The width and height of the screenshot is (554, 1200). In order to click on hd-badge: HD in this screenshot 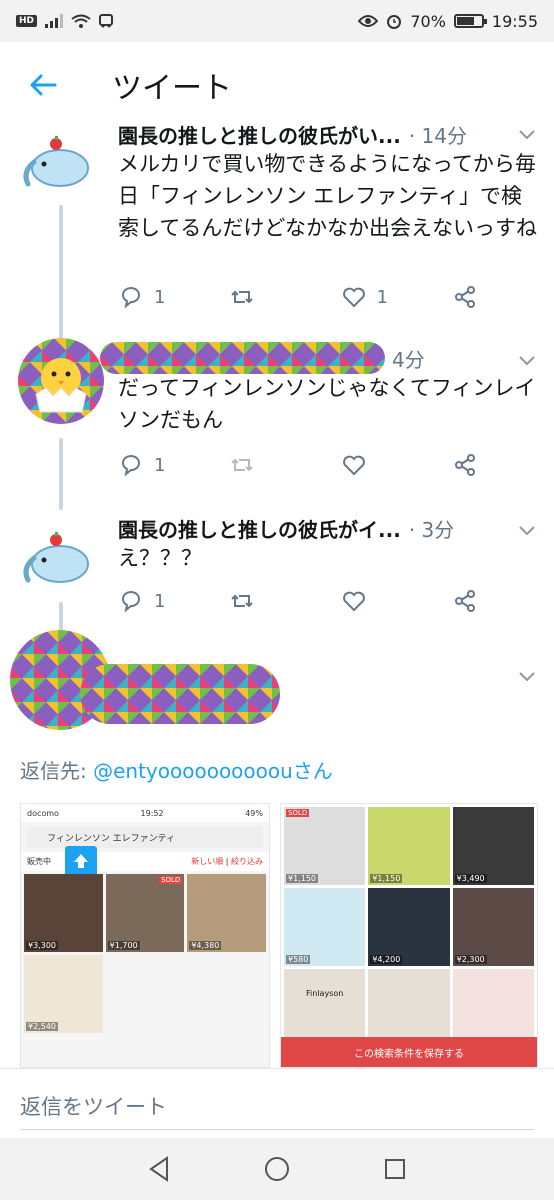, I will do `click(27, 21)`.